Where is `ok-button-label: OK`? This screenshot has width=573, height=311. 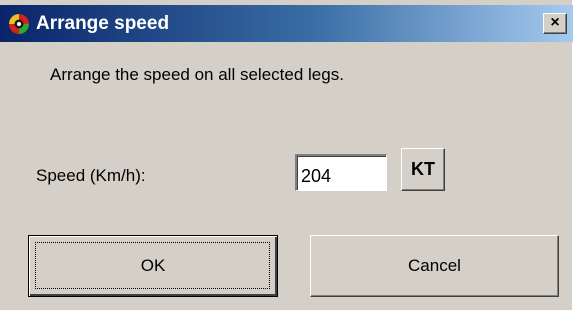
ok-button-label: OK is located at coordinates (153, 265).